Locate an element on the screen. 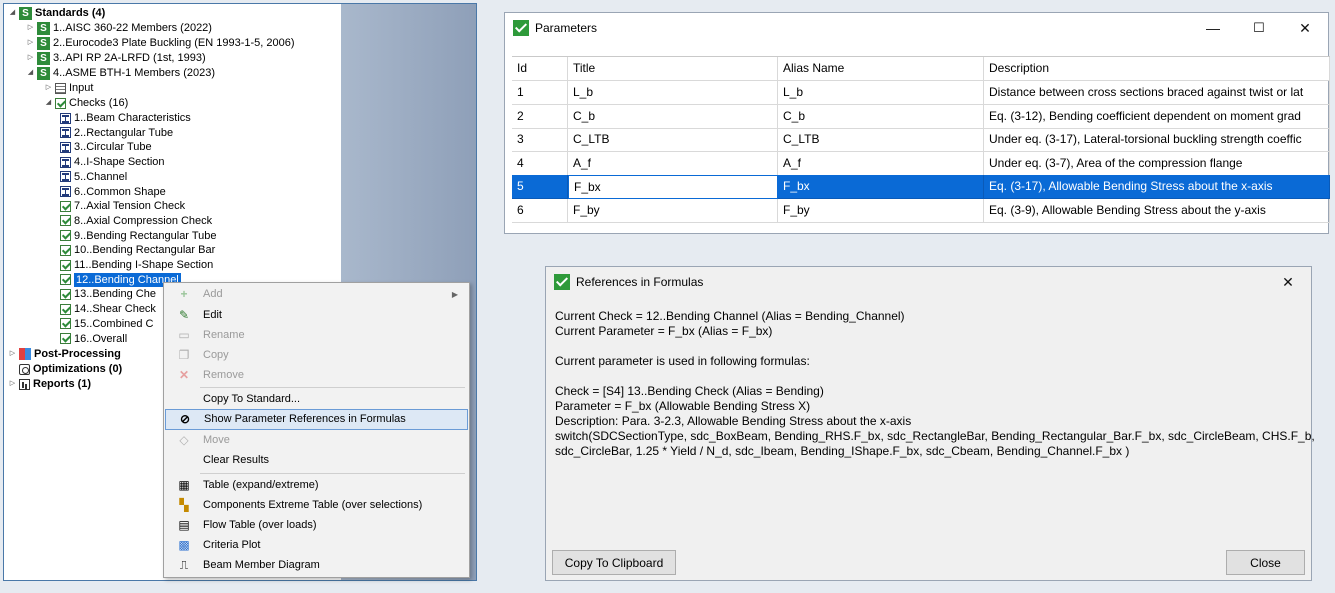 The width and height of the screenshot is (1335, 593). cell-title: C_b is located at coordinates (673, 116).